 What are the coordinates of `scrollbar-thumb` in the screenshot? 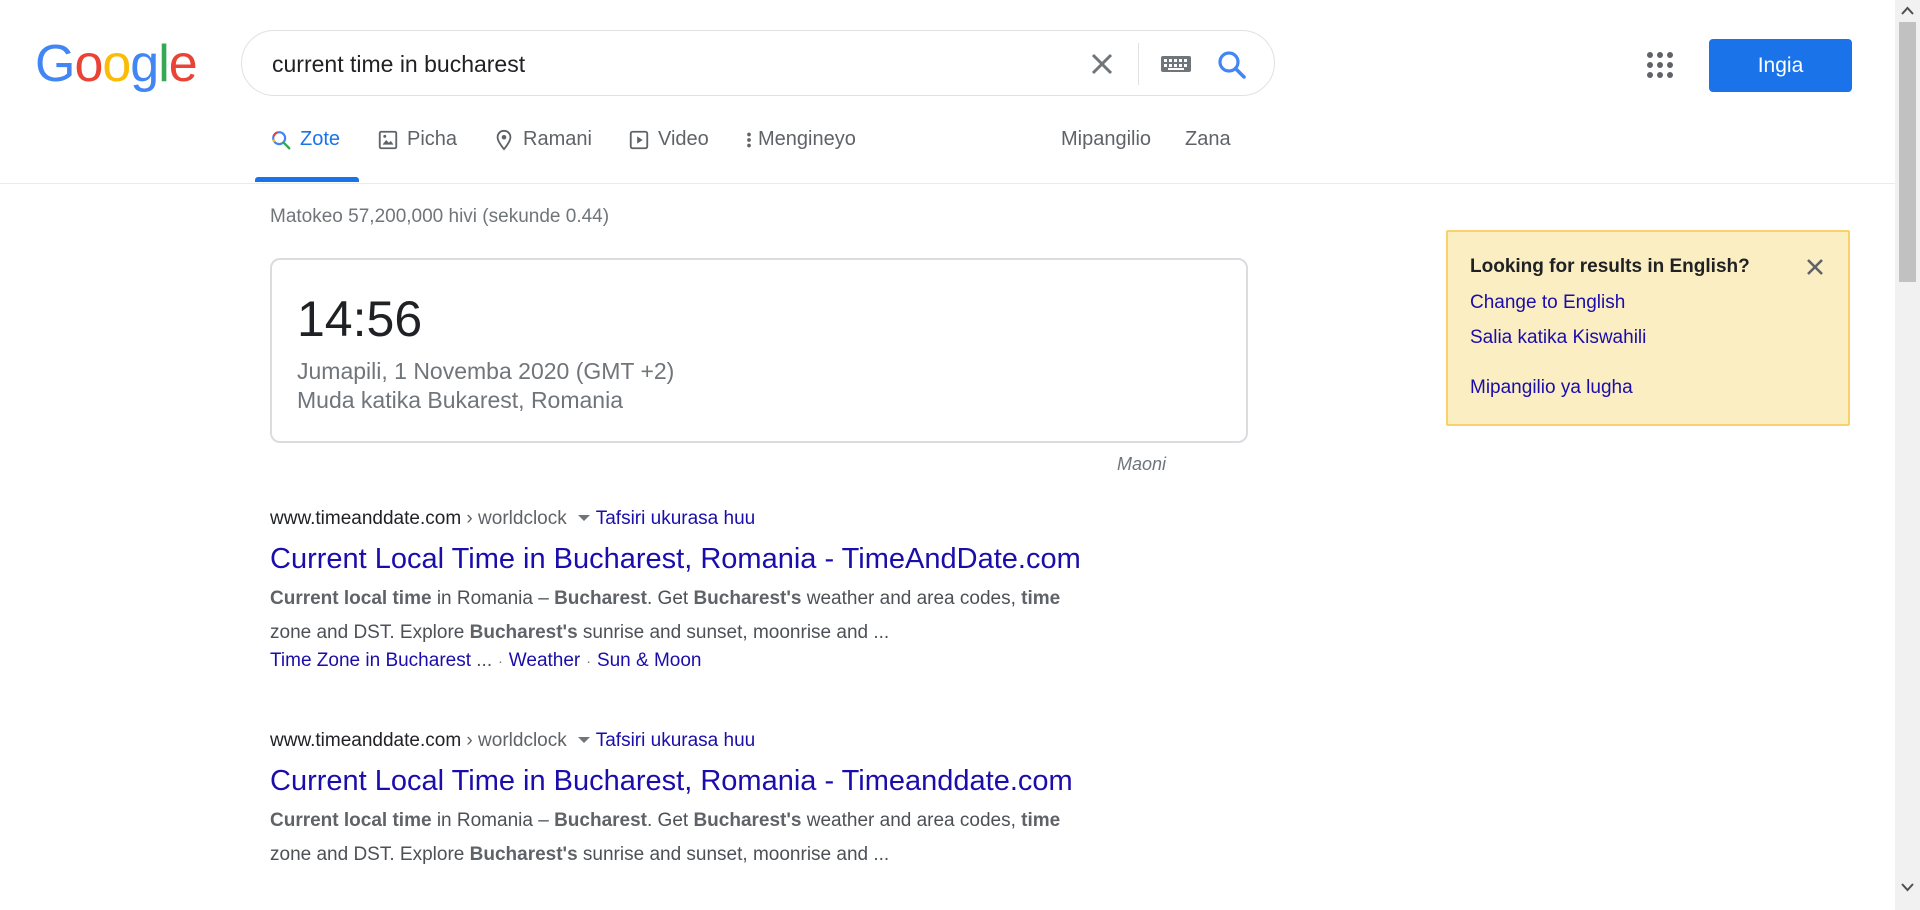 It's located at (1907, 152).